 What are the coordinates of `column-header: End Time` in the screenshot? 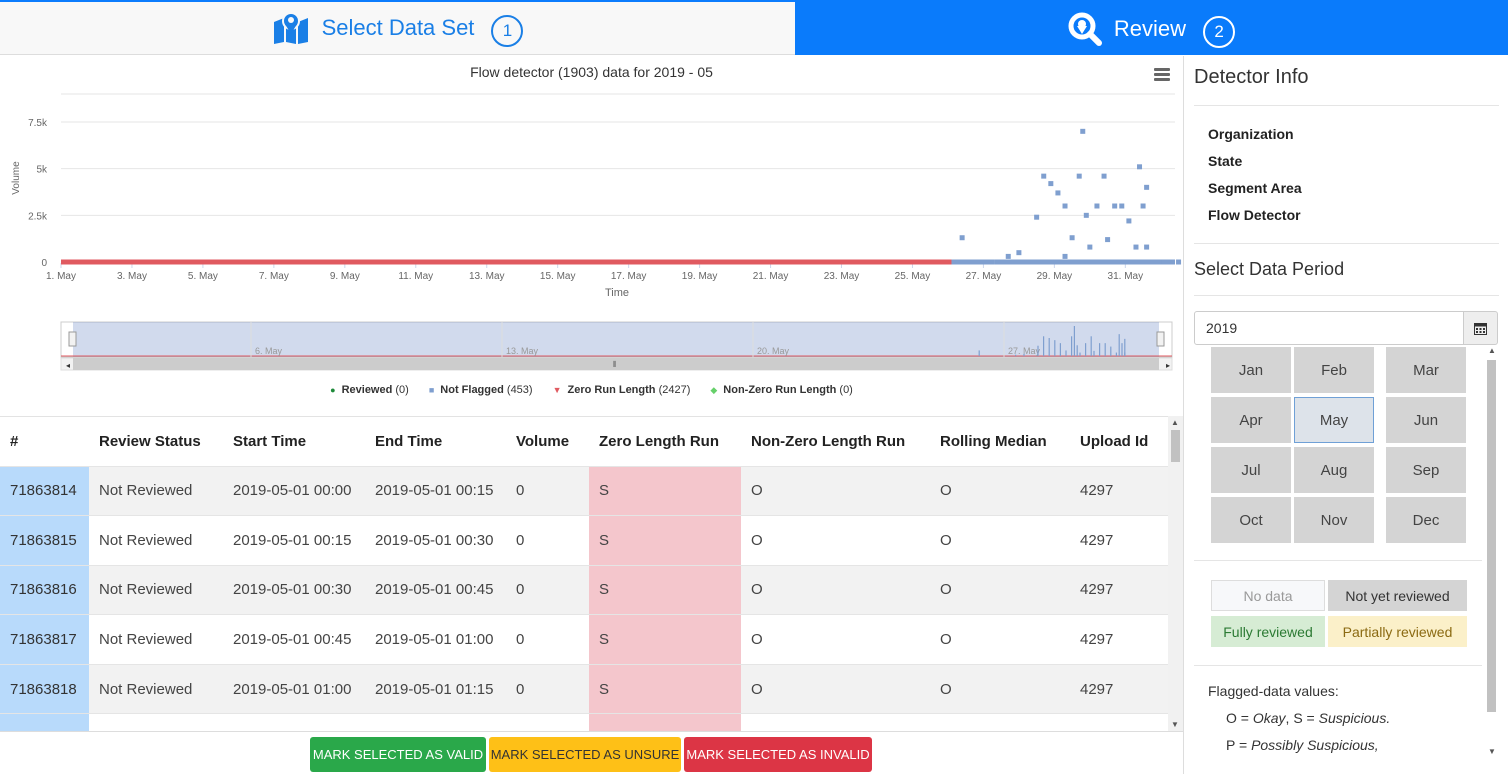 It's located at (435, 441).